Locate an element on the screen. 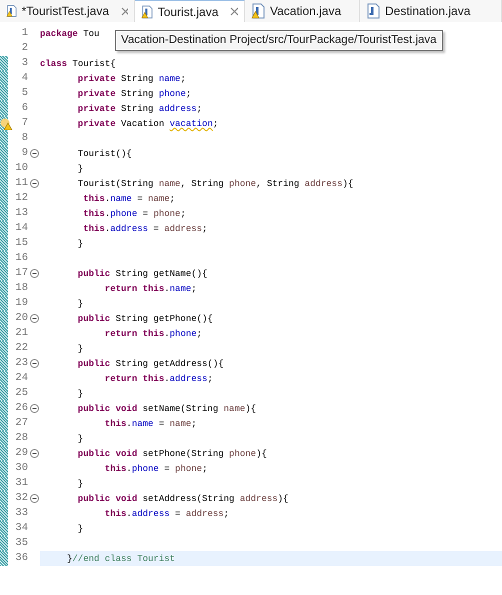  code-line: private String name; is located at coordinates (131, 79).